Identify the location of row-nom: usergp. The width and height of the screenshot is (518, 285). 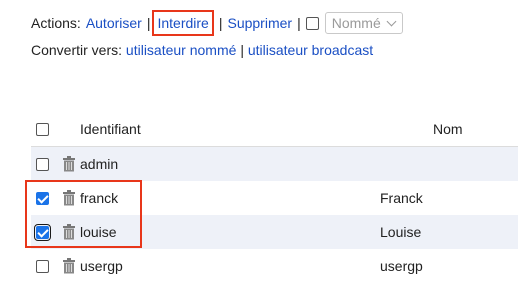
(401, 266).